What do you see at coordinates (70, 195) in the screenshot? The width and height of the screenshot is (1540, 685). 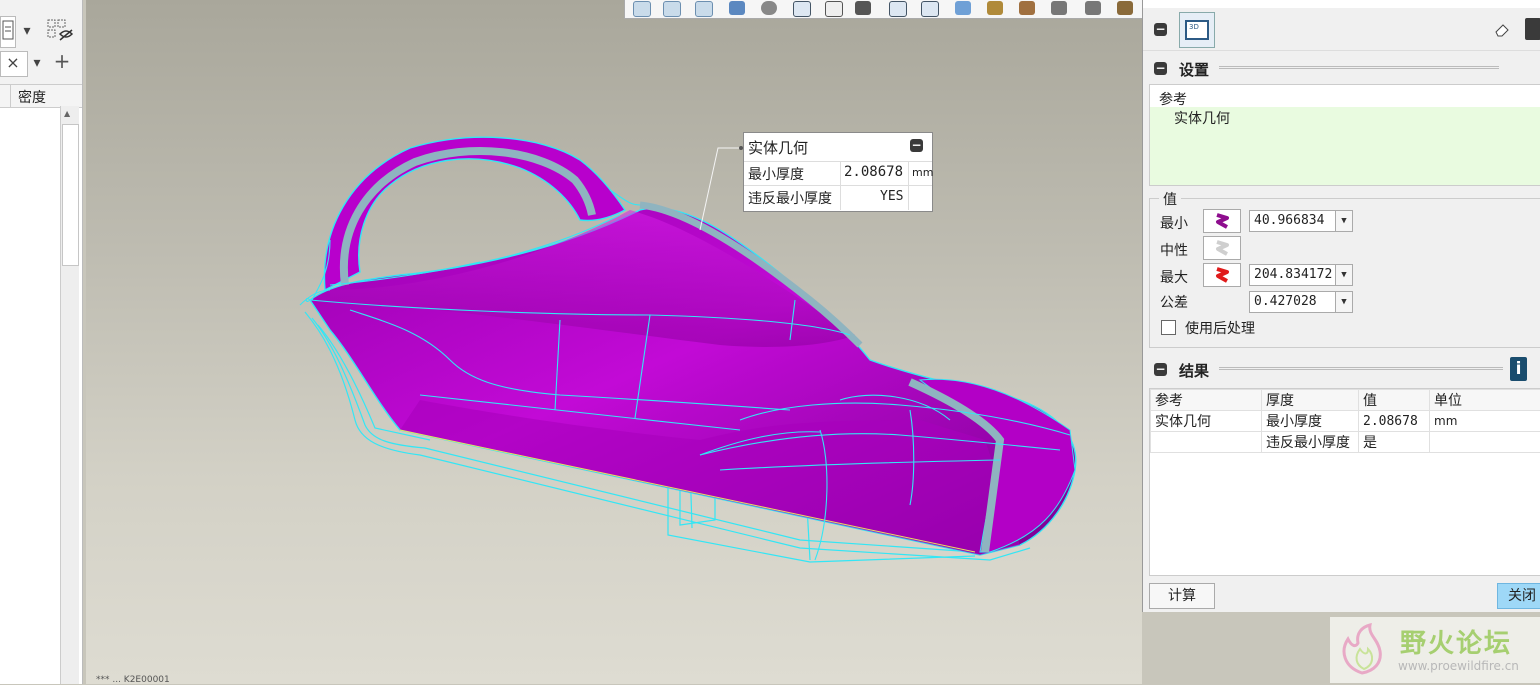 I see `scrollbar-thumb` at bounding box center [70, 195].